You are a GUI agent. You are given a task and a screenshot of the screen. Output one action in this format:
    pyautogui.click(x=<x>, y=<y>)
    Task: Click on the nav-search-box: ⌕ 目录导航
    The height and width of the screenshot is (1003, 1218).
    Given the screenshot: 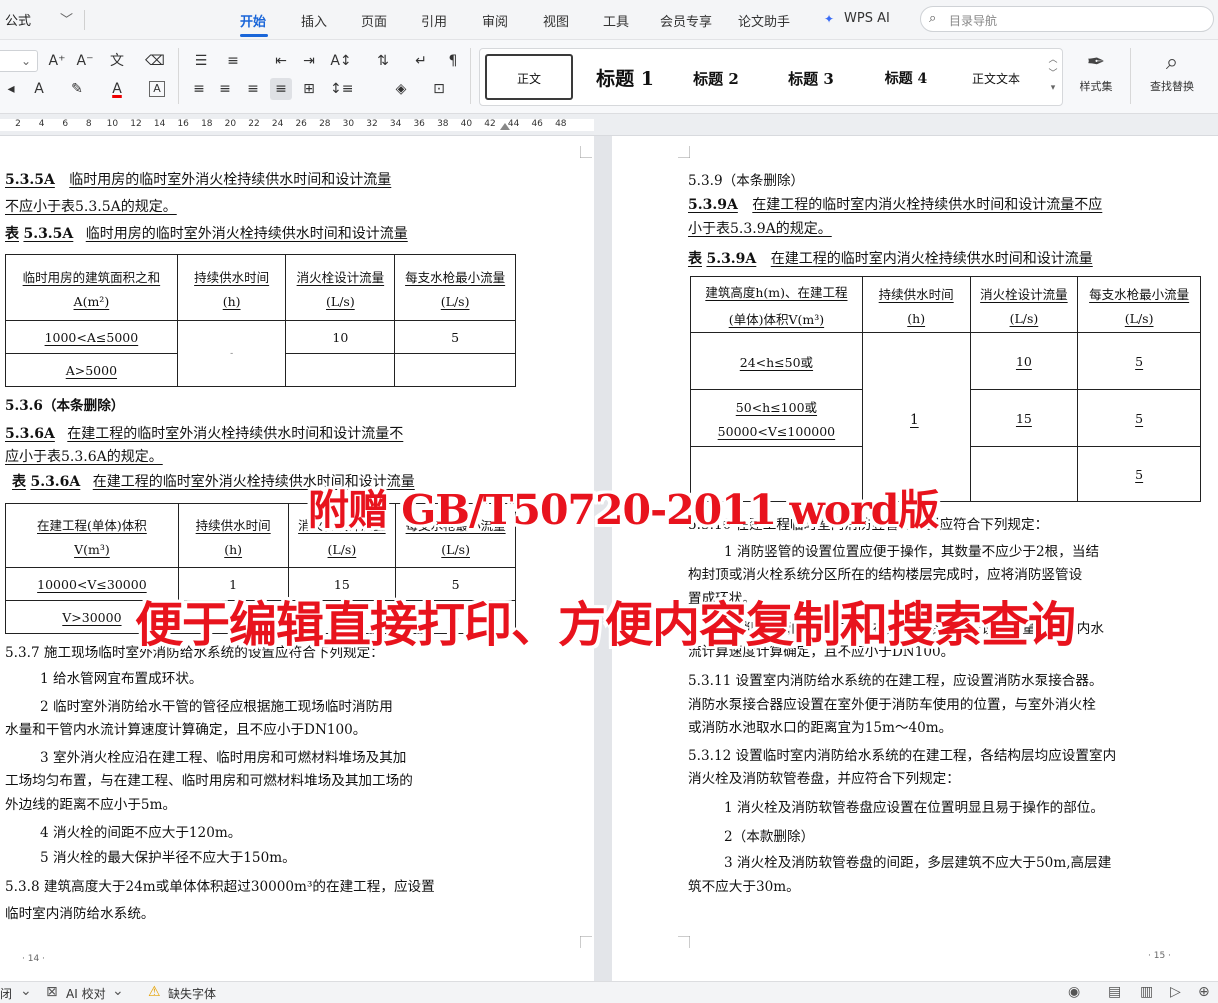 What is the action you would take?
    pyautogui.click(x=1067, y=19)
    